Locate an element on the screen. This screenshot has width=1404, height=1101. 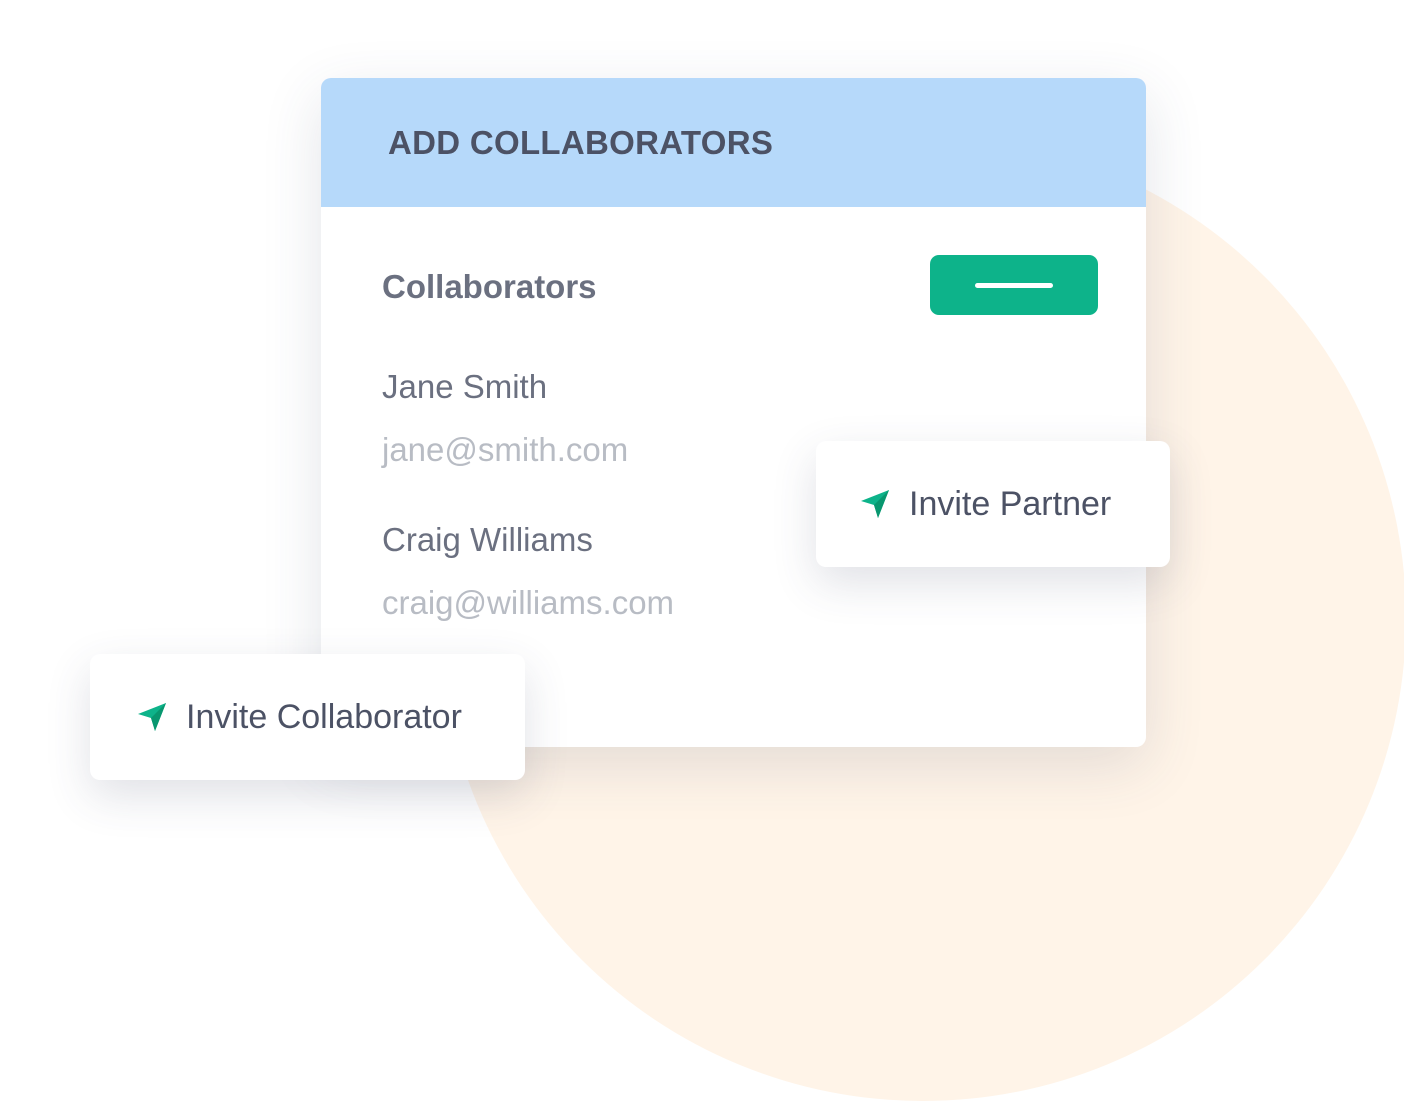
collaborator-name: Jane Smith is located at coordinates (465, 386).